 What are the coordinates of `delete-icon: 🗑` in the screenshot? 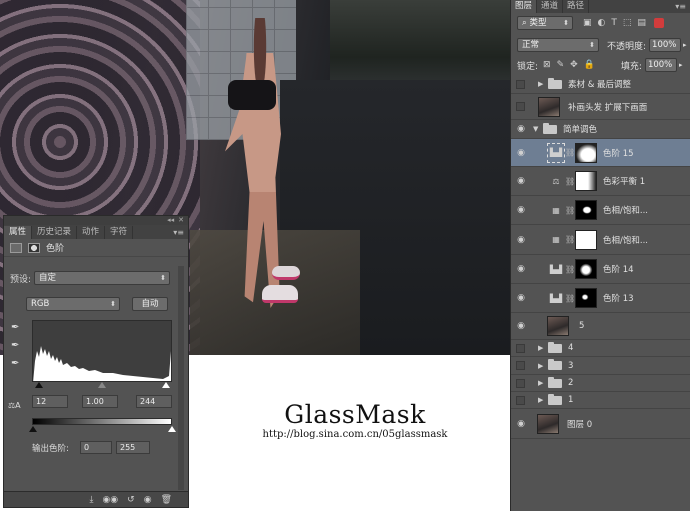 It's located at (166, 500).